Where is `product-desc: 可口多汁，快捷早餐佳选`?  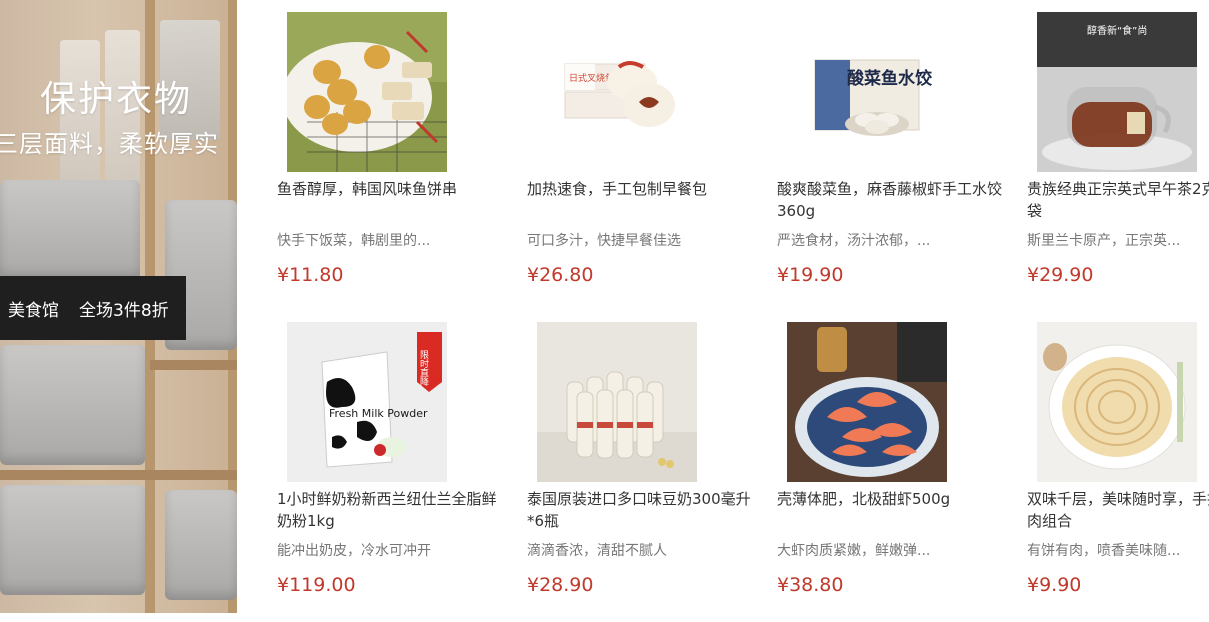 product-desc: 可口多汁，快捷早餐佳选 is located at coordinates (604, 241).